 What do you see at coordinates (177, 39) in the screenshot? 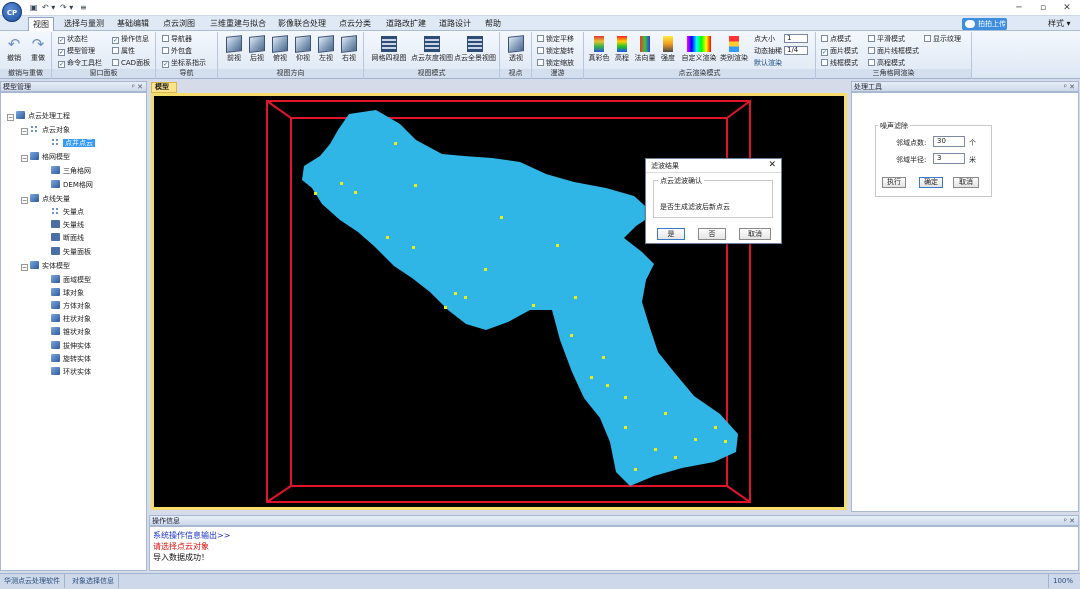
I see `check-navigator: 导航器` at bounding box center [177, 39].